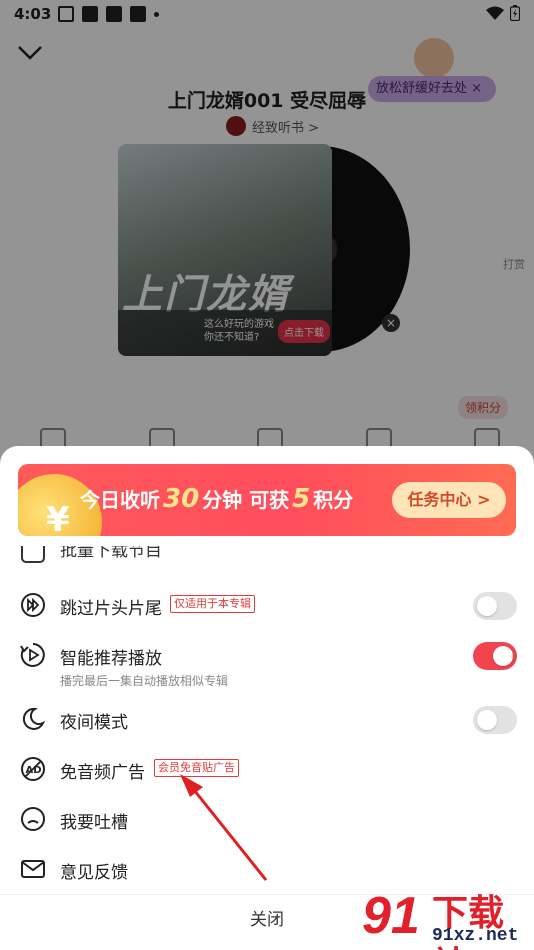 This screenshot has width=534, height=950. Describe the element at coordinates (301, 499) in the screenshot. I see `banner-points: 5` at that location.